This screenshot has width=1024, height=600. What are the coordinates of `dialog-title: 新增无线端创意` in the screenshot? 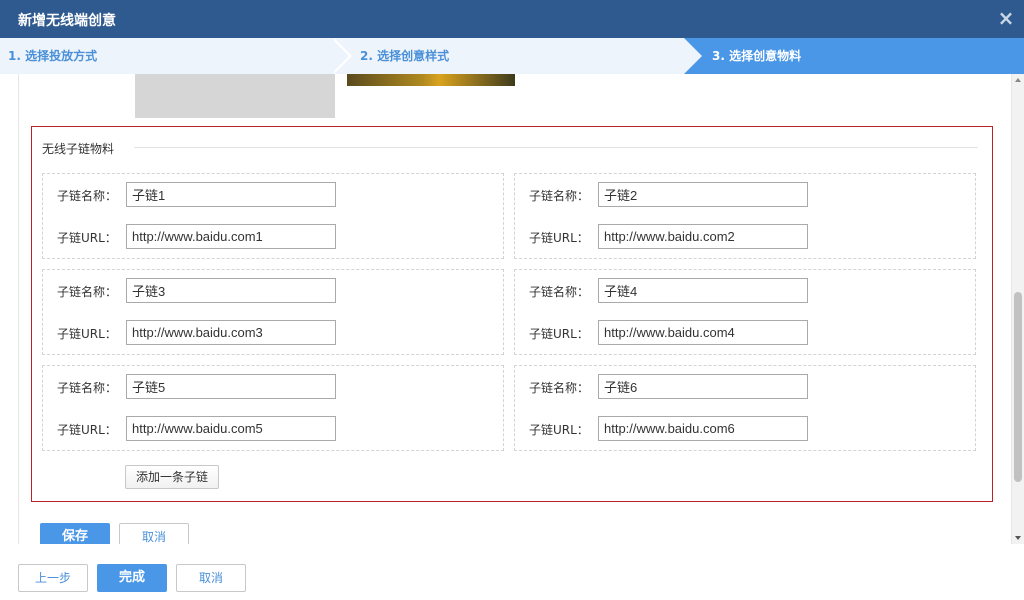 It's located at (67, 21).